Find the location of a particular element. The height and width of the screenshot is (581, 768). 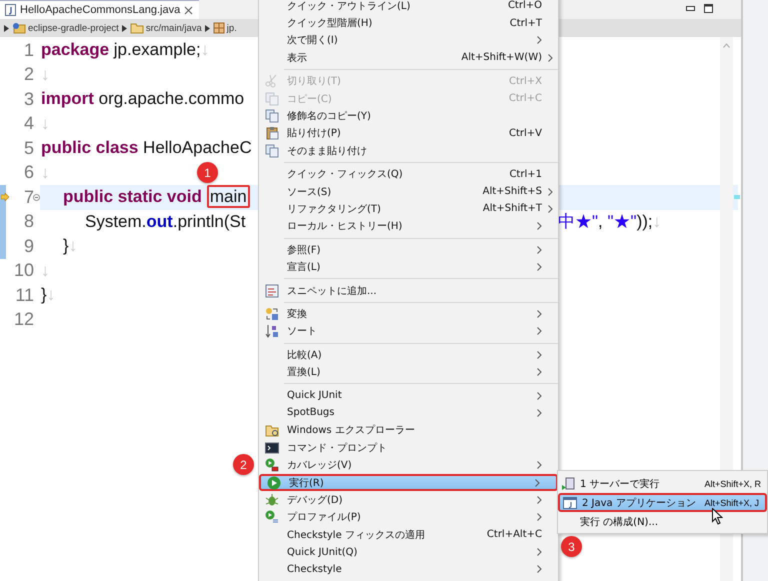

menu-item: クイック・アウトライン(L) Ctrl+O is located at coordinates (408, 7).